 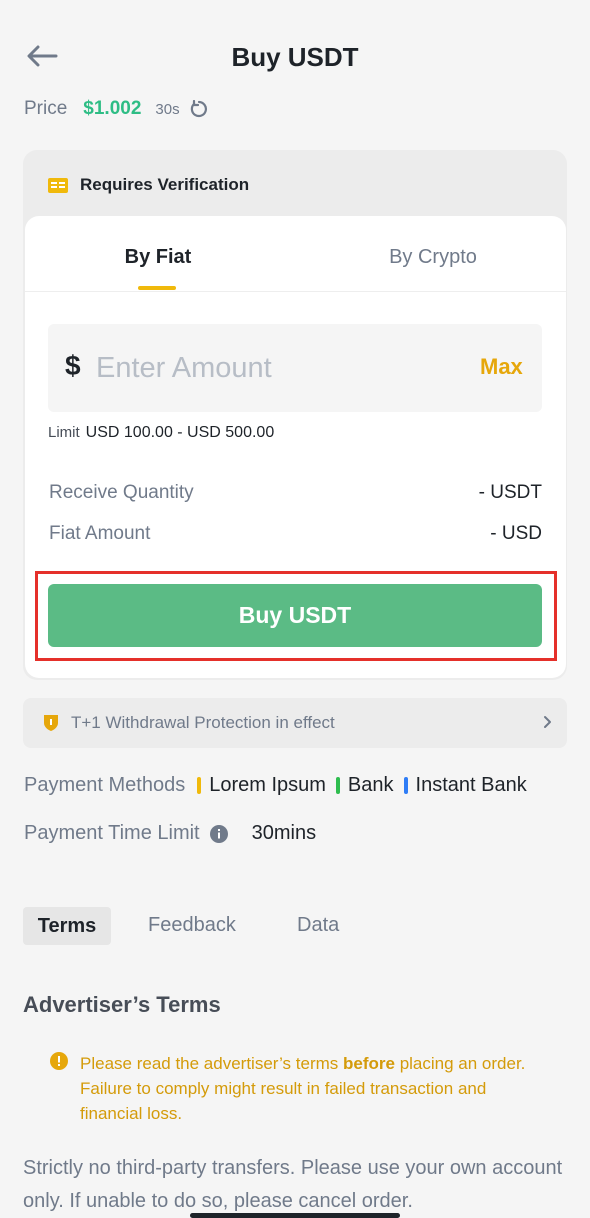 What do you see at coordinates (59, 1061) in the screenshot?
I see `warning-icon` at bounding box center [59, 1061].